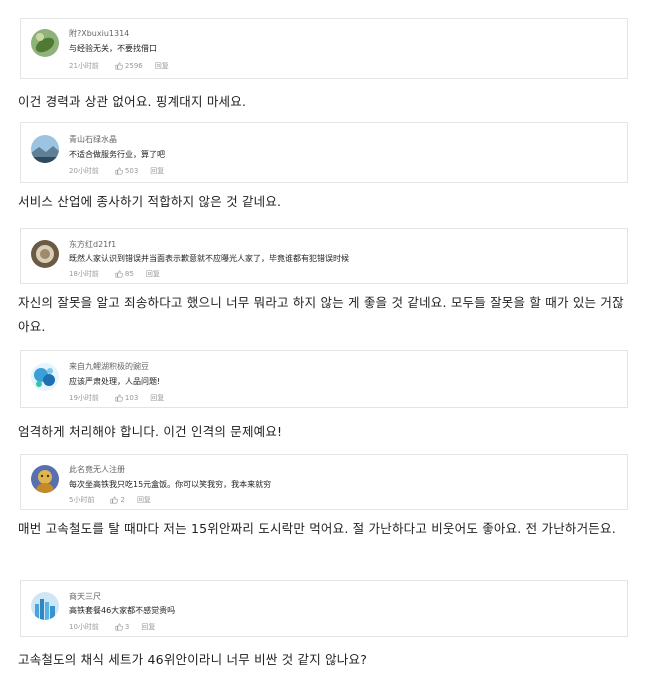  I want to click on like-button: 2596, so click(129, 66).